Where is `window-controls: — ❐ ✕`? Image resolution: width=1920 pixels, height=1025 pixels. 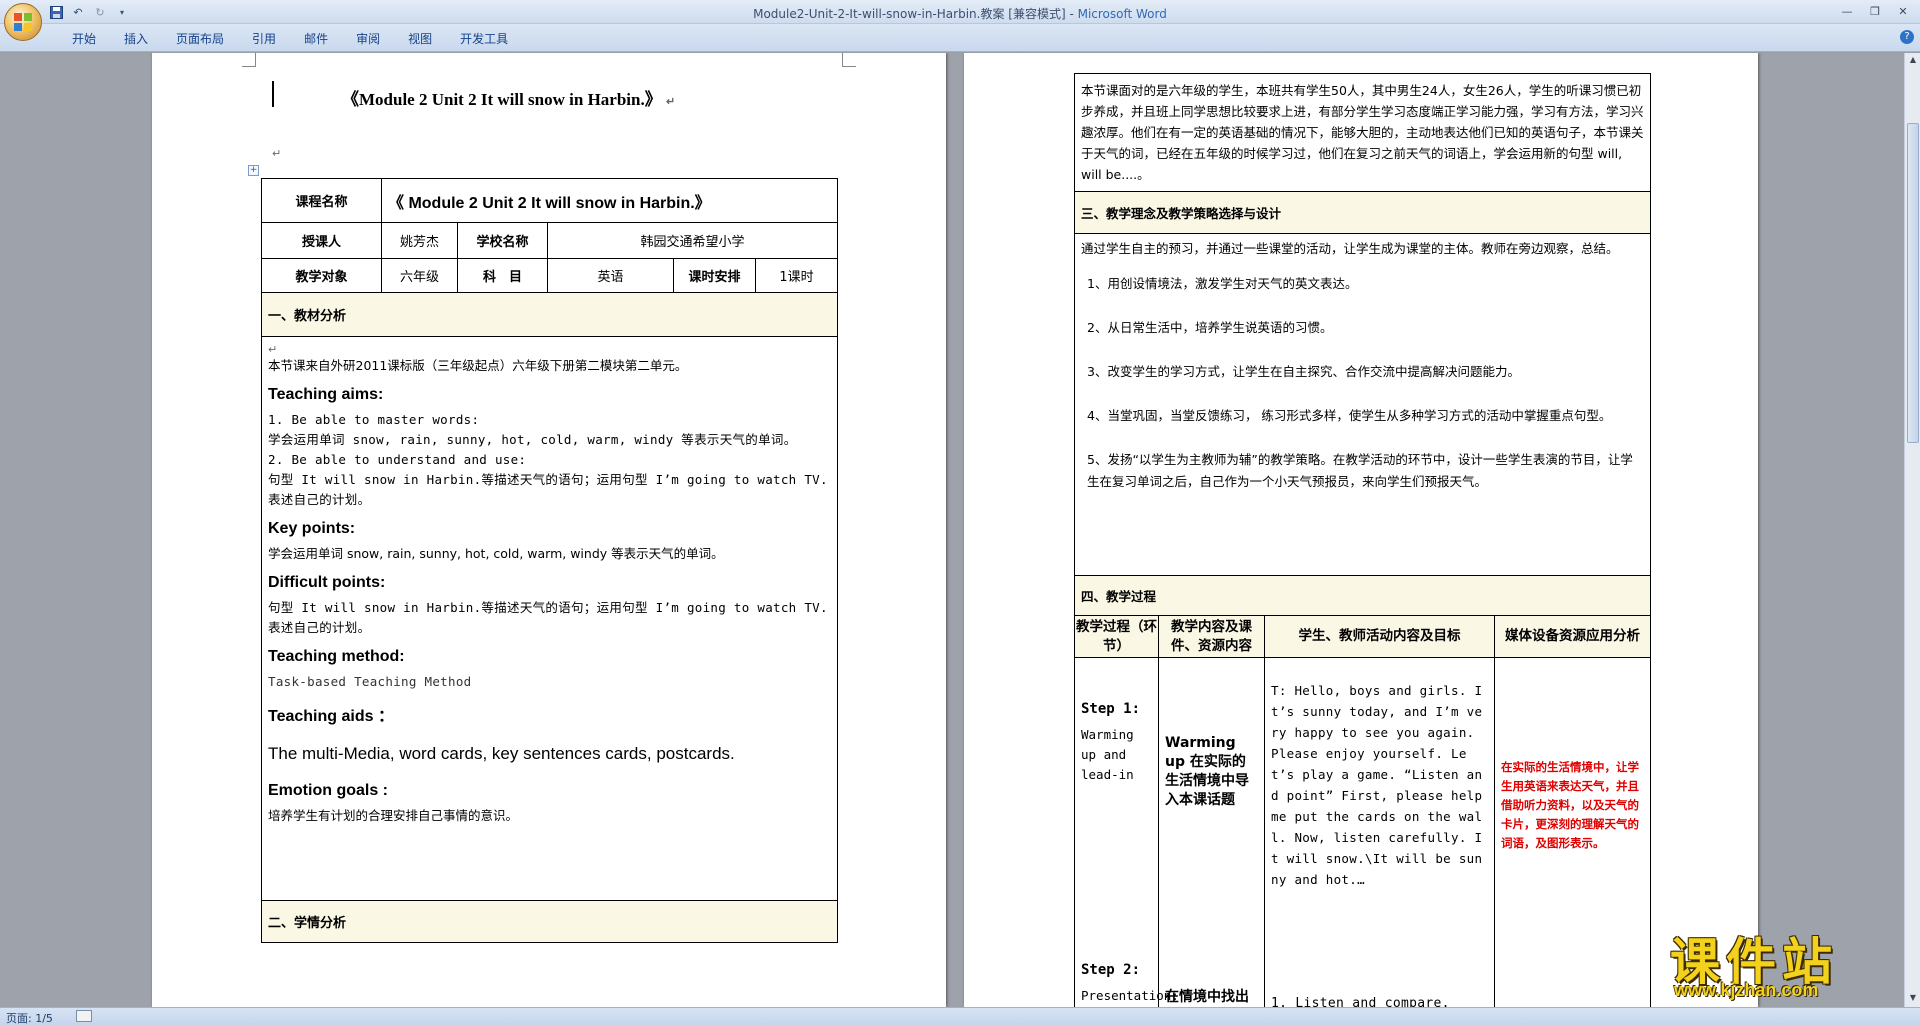
window-controls: — ❐ ✕ is located at coordinates (1875, 11).